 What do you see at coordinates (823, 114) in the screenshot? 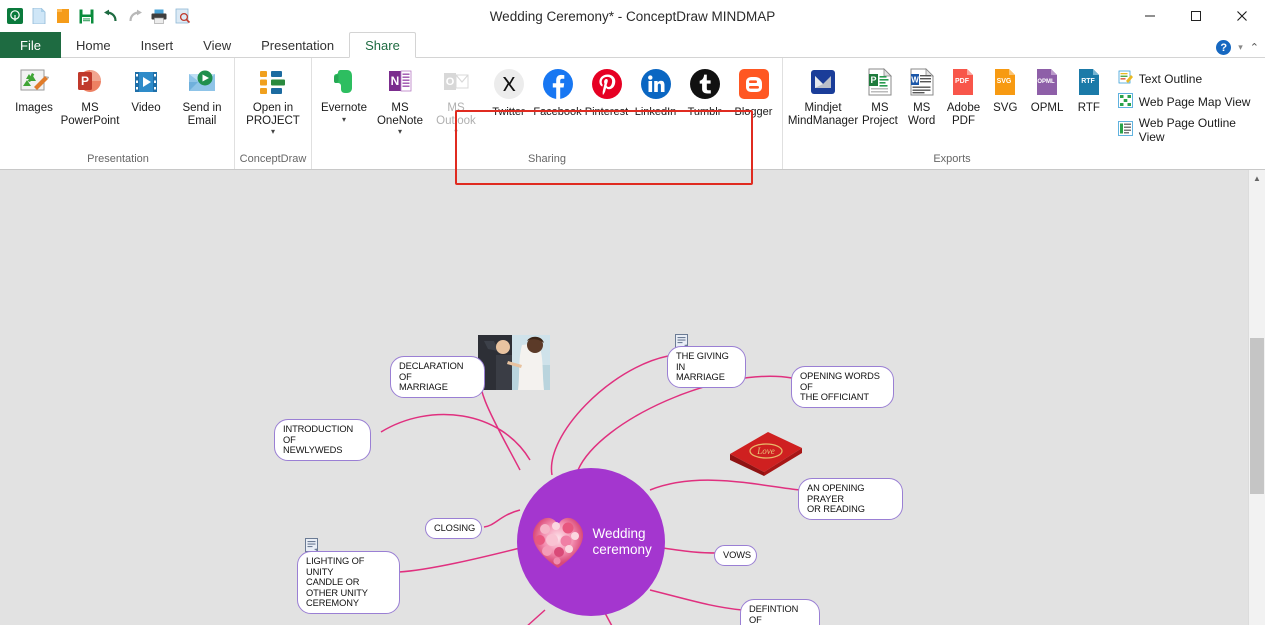
I see `mindjet-mindmanager-label: Mindjet MindManager` at bounding box center [823, 114].